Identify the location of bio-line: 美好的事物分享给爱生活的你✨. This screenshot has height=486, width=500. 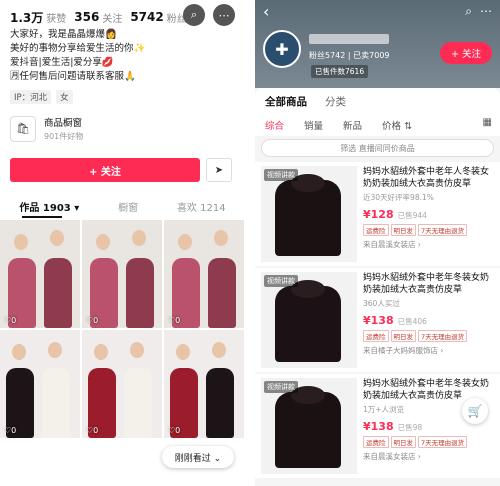
(78, 48).